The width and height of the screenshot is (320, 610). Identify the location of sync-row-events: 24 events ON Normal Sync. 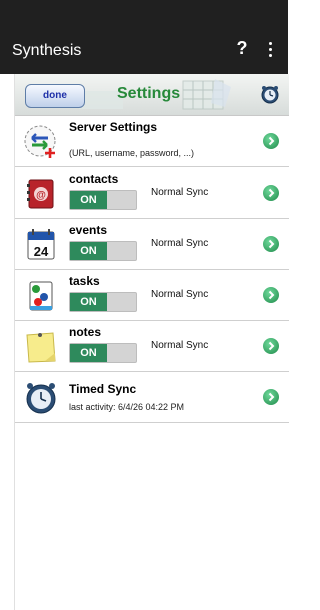
(152, 244).